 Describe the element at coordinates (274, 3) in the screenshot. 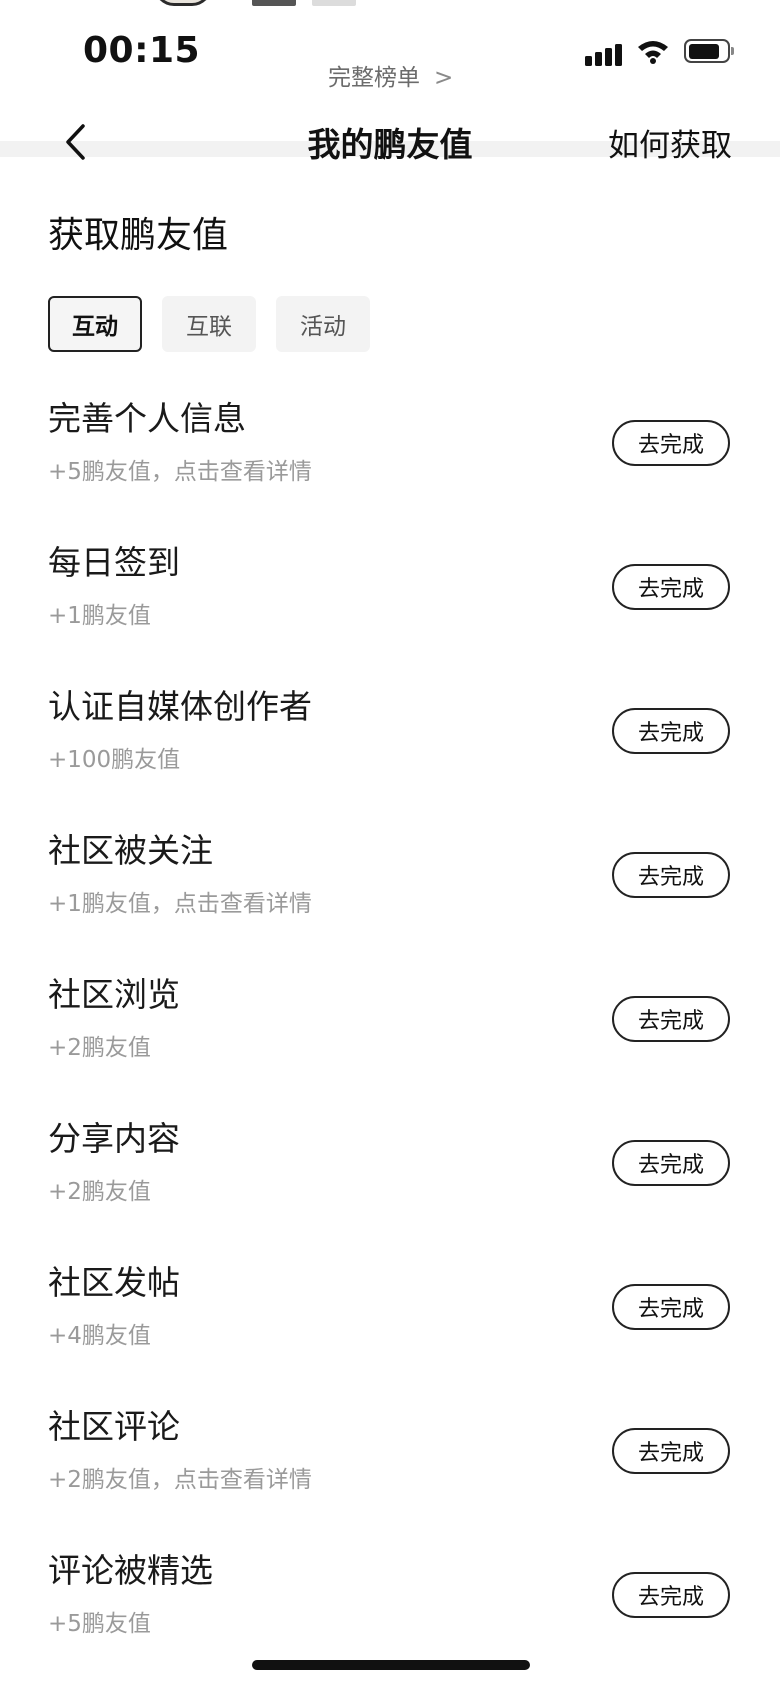

I see `peek-indicator-dark` at that location.